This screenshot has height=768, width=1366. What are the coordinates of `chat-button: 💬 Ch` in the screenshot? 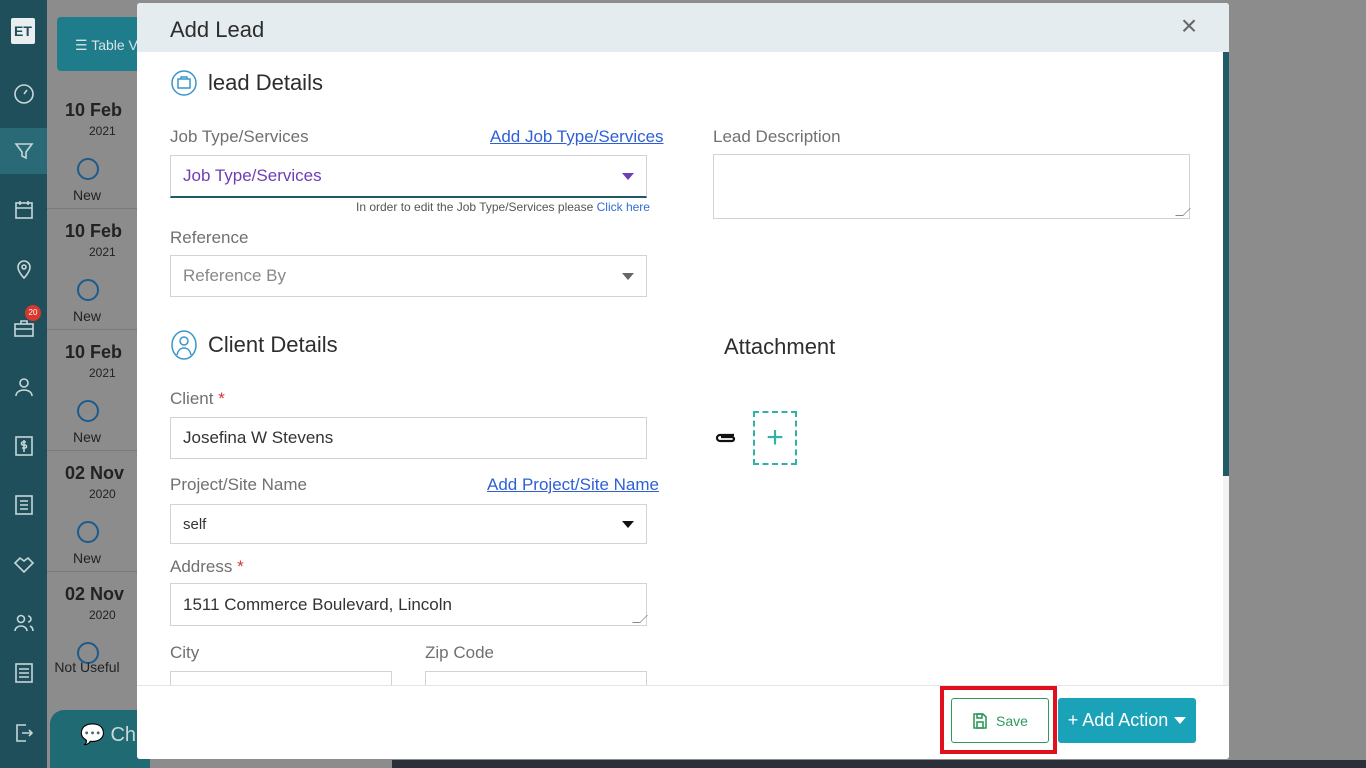 It's located at (100, 739).